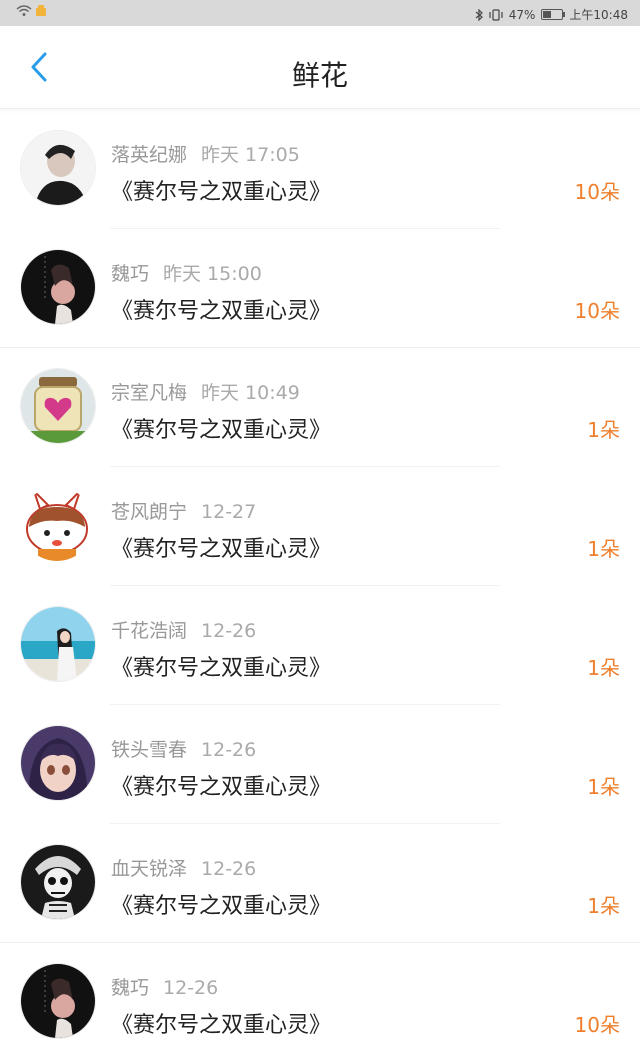  I want to click on item-meta: 魏巧 昨天 15:00, so click(186, 272).